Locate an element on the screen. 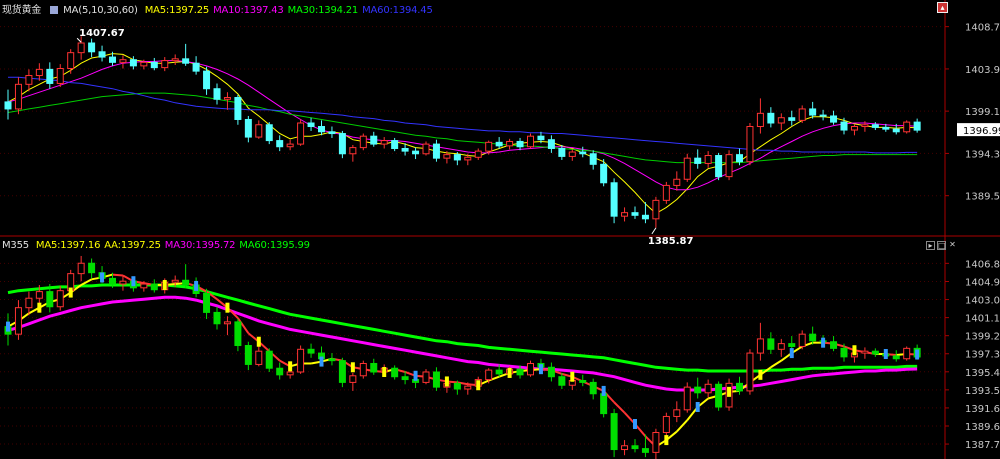 The height and width of the screenshot is (459, 1000). panel-settings-icon: ▸ is located at coordinates (930, 245).